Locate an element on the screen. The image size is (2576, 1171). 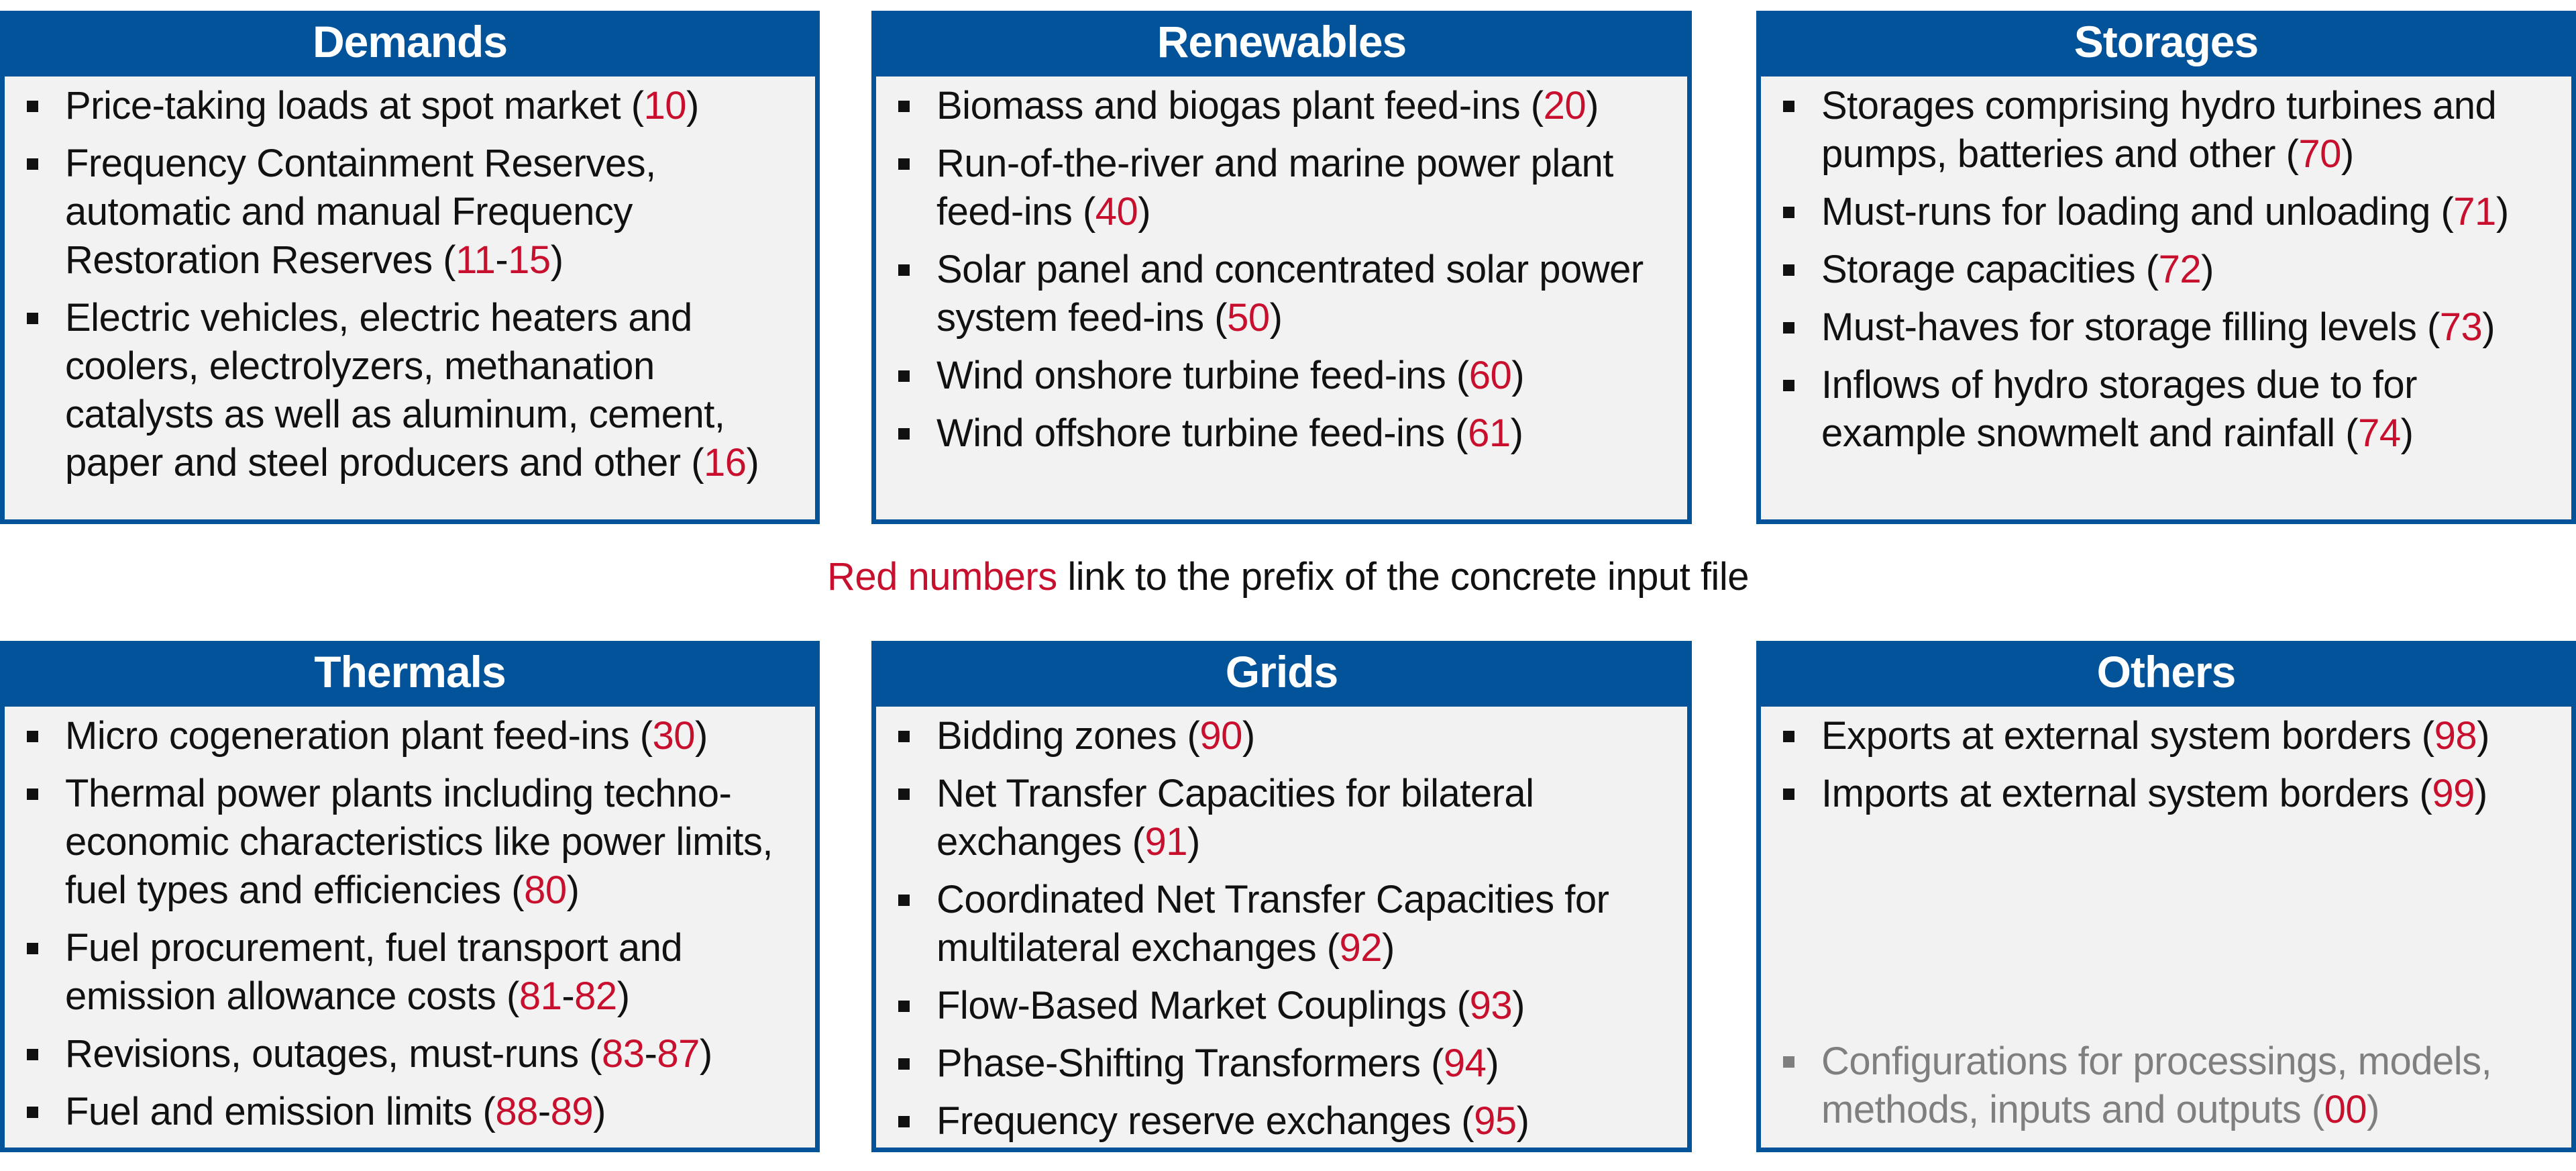
item-text: Exports at external system borders ( is located at coordinates (2127, 736).